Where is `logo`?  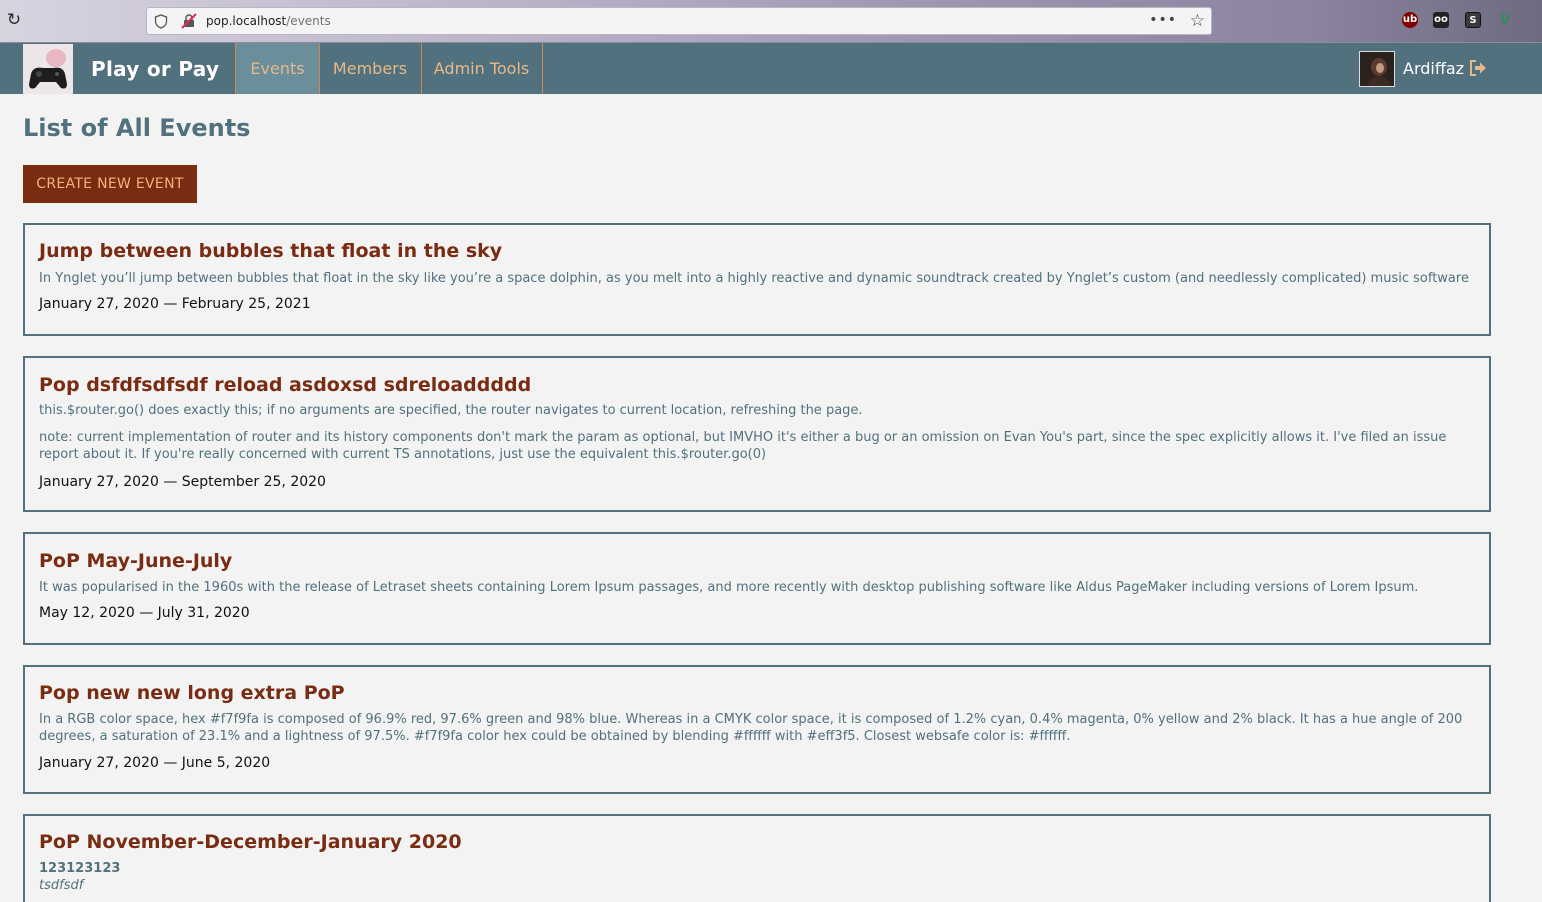 logo is located at coordinates (48, 69).